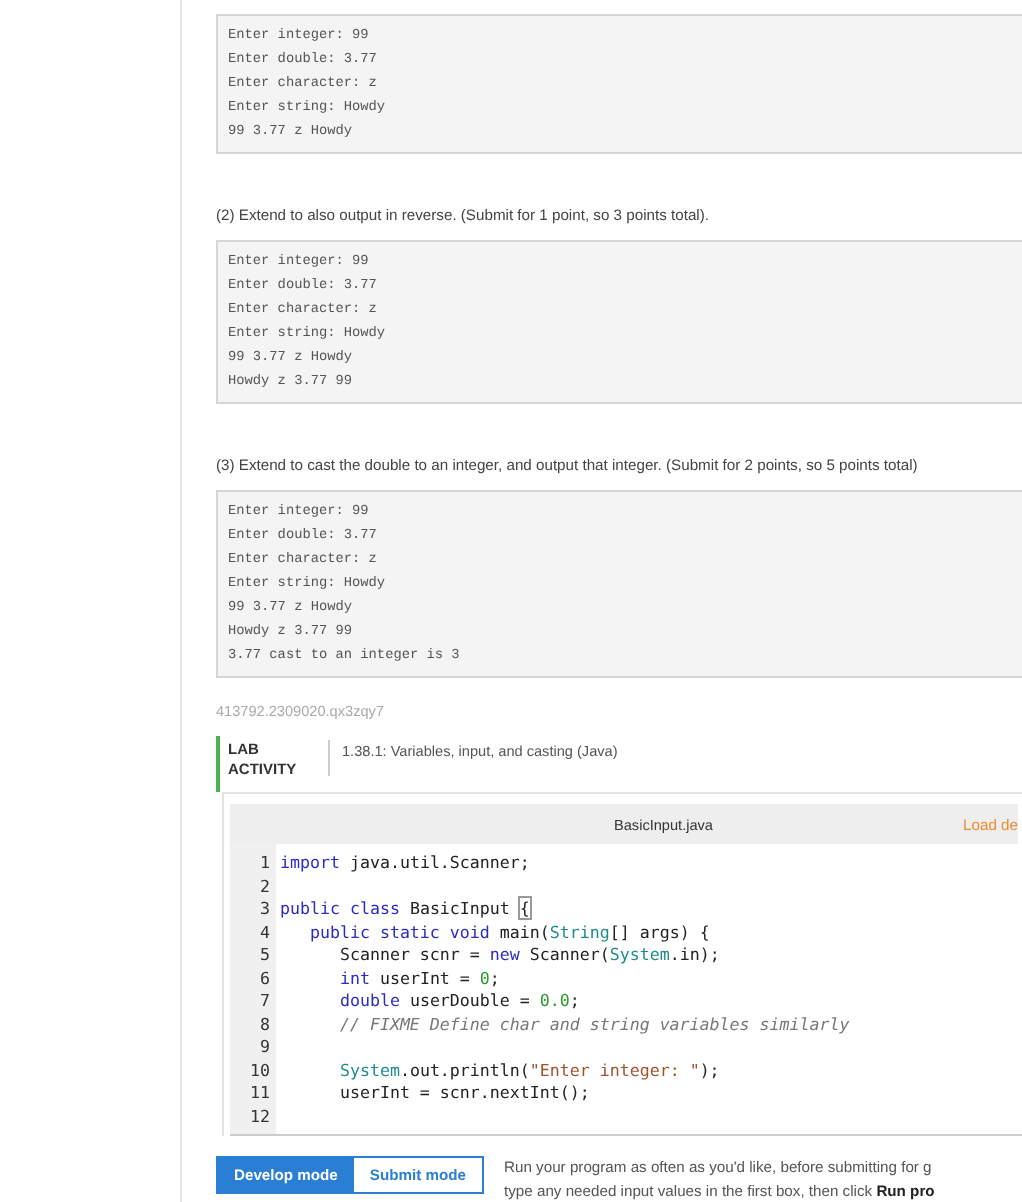 This screenshot has height=1202, width=1022. What do you see at coordinates (265, 1001) in the screenshot?
I see `line-number: 7` at bounding box center [265, 1001].